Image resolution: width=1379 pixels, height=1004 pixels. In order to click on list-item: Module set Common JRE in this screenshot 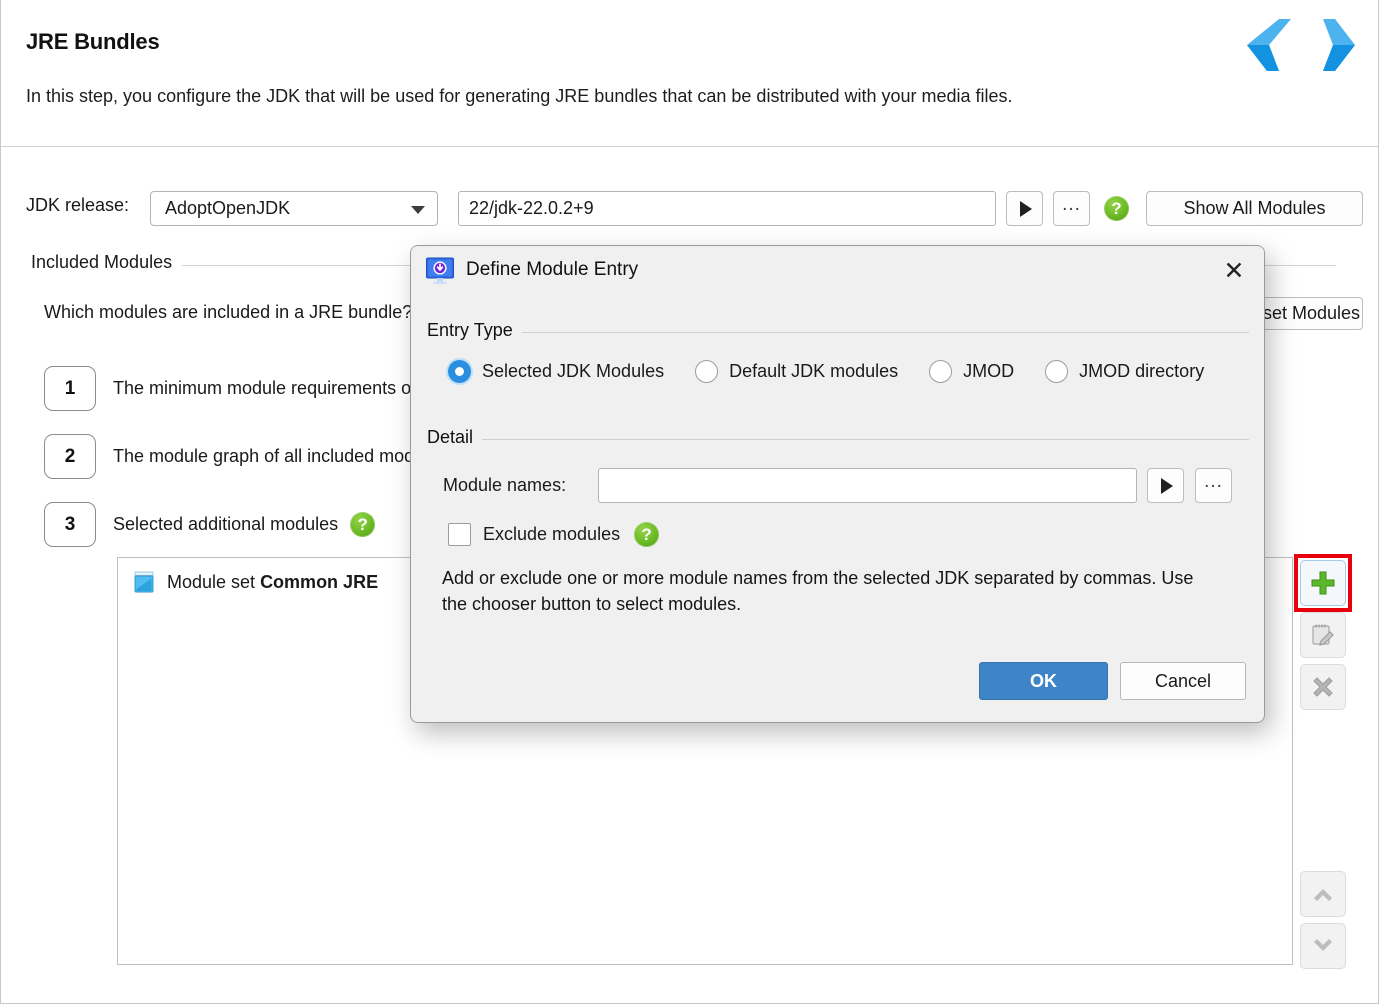, I will do `click(255, 582)`.